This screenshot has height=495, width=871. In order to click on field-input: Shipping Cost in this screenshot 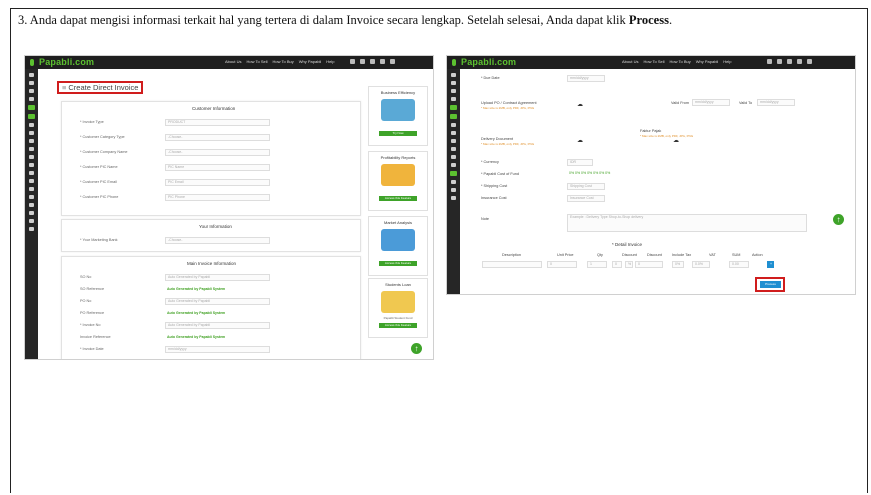, I will do `click(586, 186)`.